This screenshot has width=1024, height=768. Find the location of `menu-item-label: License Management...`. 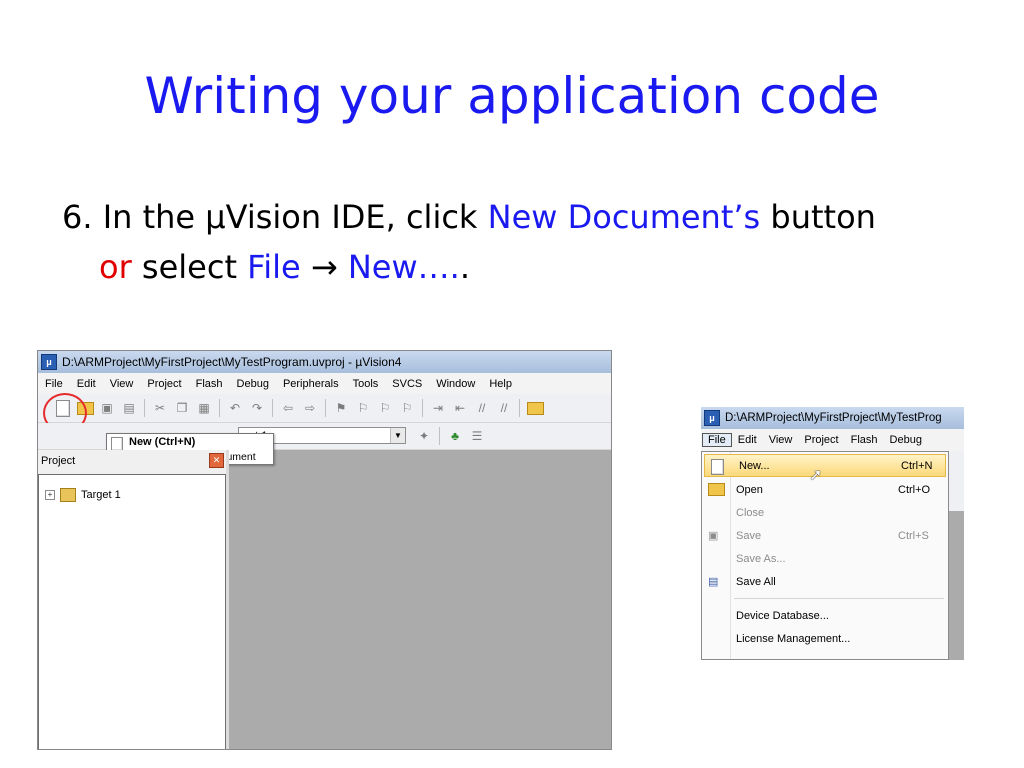

menu-item-label: License Management... is located at coordinates (793, 639).